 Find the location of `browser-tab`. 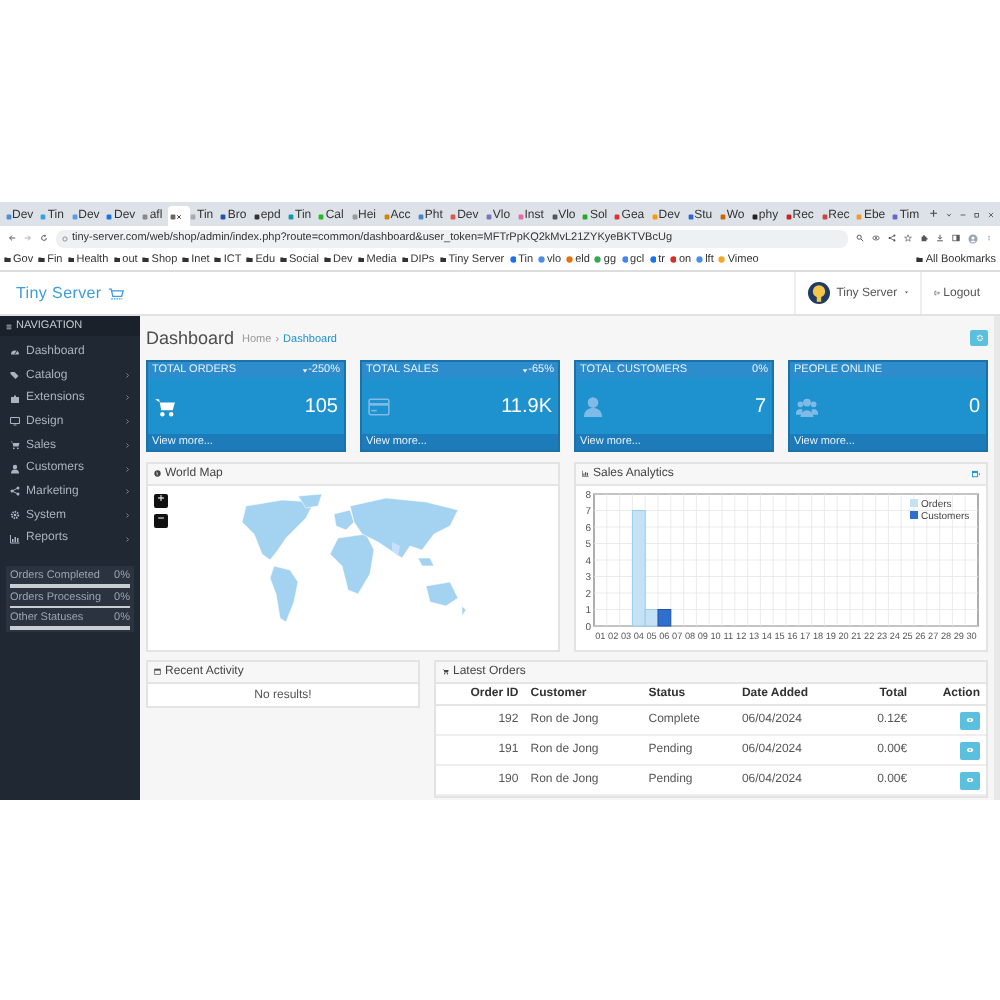

browser-tab is located at coordinates (179, 216).